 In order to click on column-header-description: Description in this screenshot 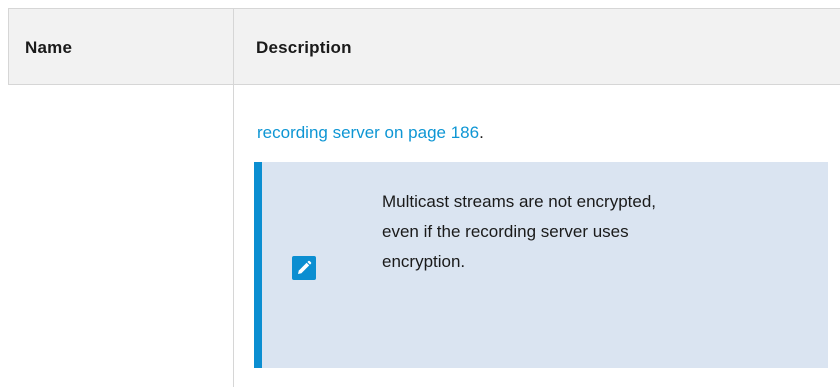, I will do `click(304, 47)`.